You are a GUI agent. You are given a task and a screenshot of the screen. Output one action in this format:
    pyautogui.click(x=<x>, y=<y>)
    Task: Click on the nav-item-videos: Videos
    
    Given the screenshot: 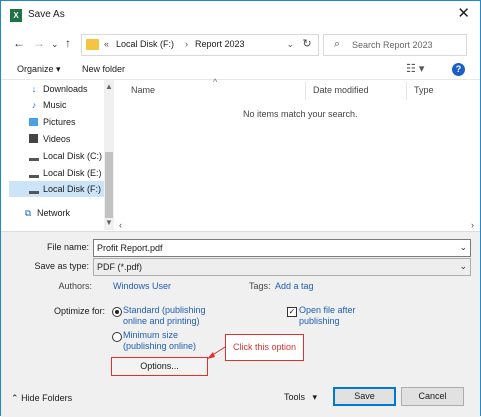 What is the action you would take?
    pyautogui.click(x=72, y=139)
    